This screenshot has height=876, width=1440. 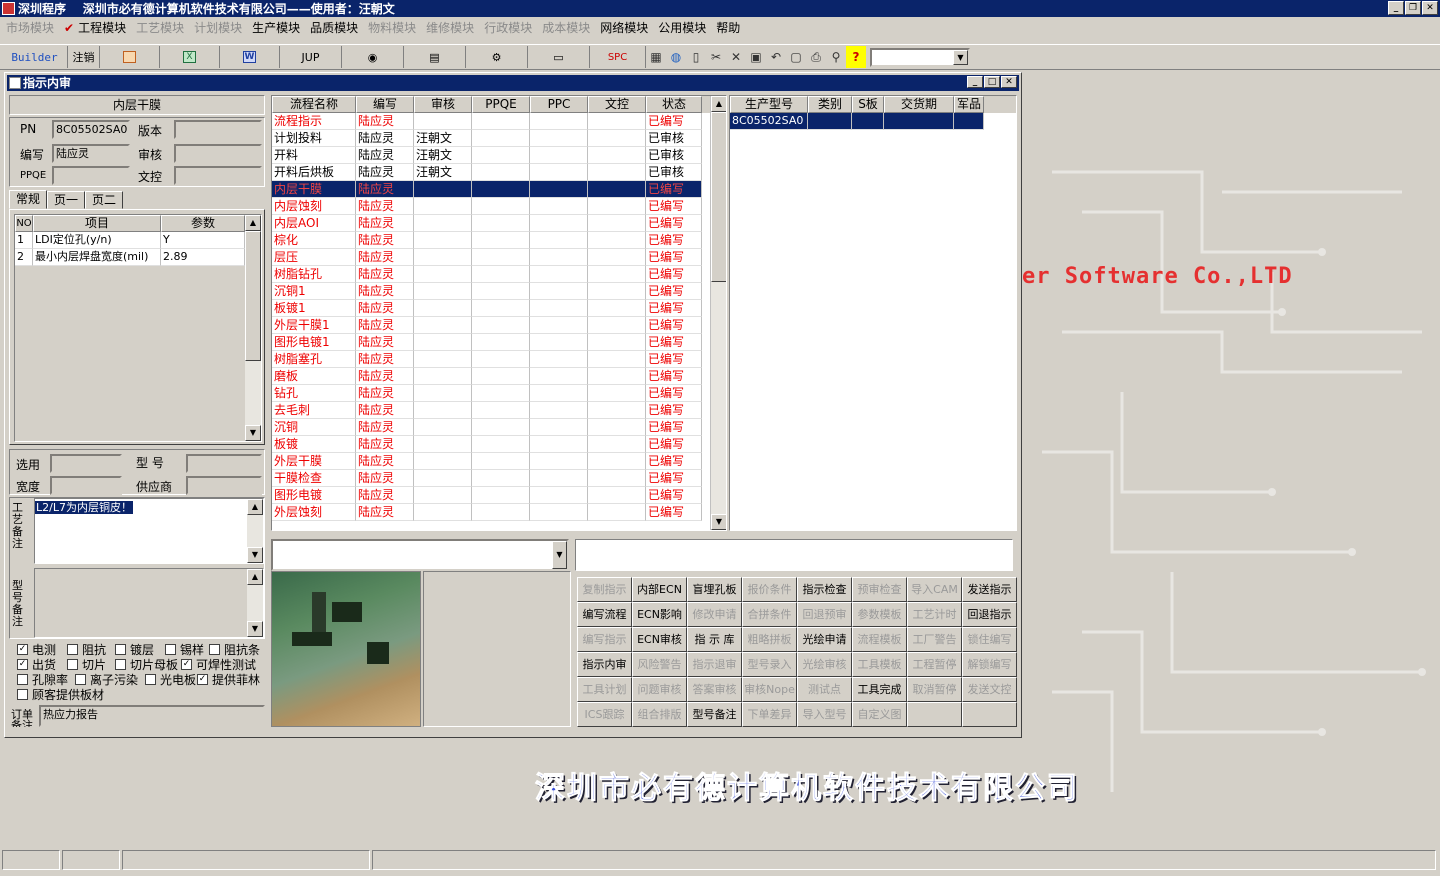 I want to click on menu-item-5: 品质模块, so click(x=337, y=27).